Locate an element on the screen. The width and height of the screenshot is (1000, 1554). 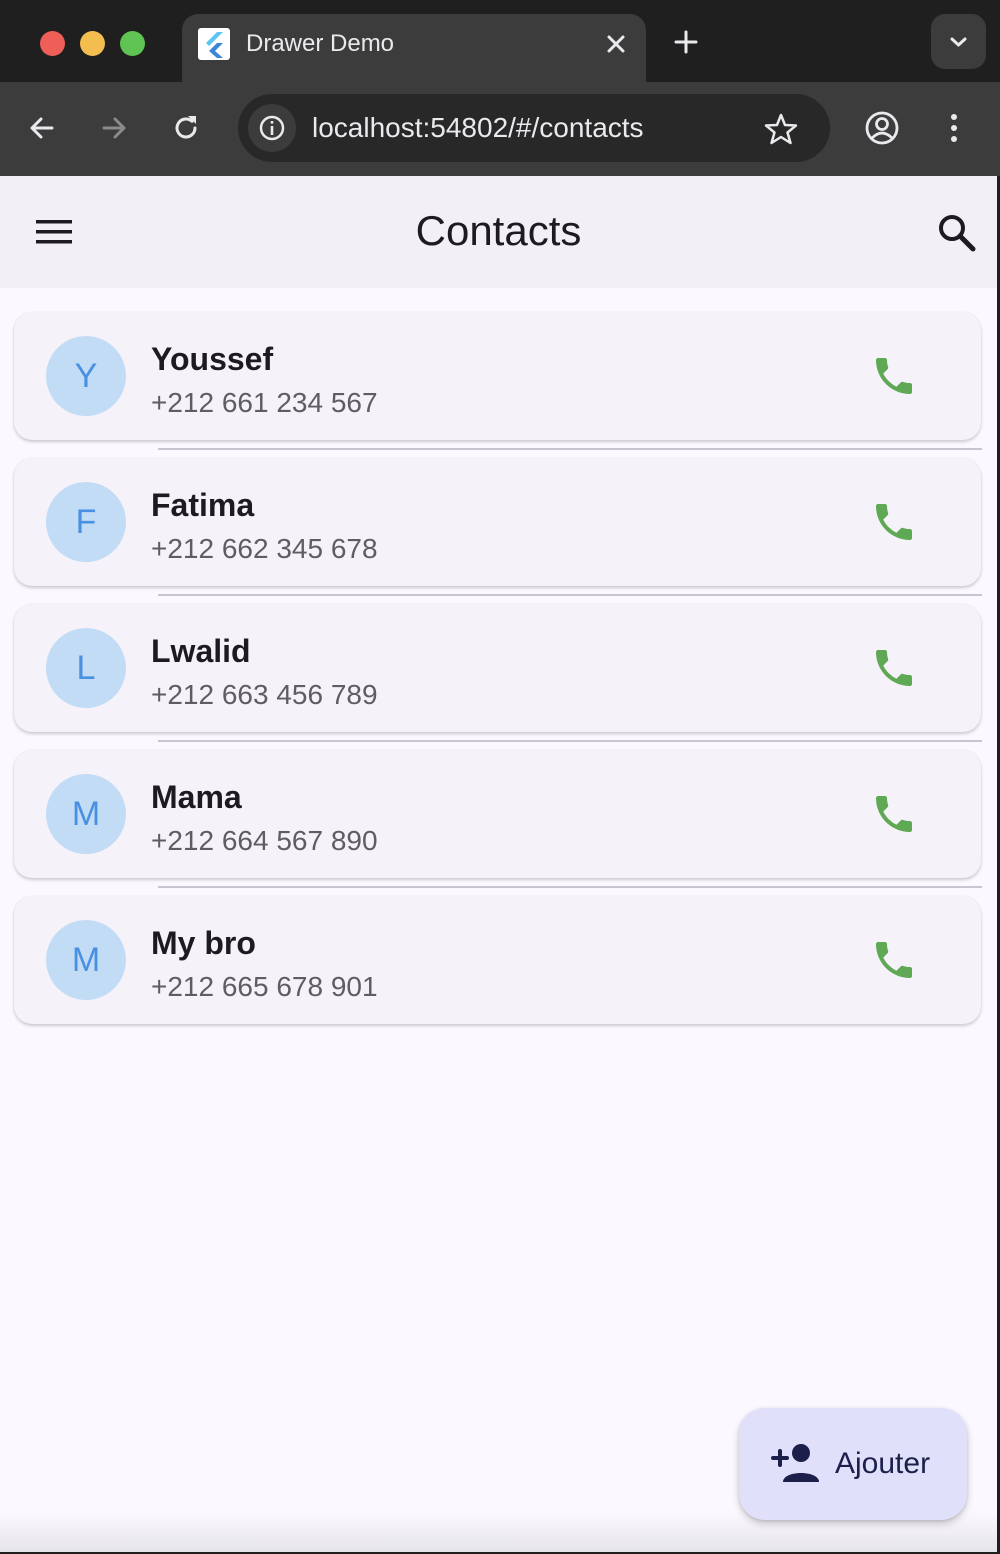
info-icon is located at coordinates (272, 128).